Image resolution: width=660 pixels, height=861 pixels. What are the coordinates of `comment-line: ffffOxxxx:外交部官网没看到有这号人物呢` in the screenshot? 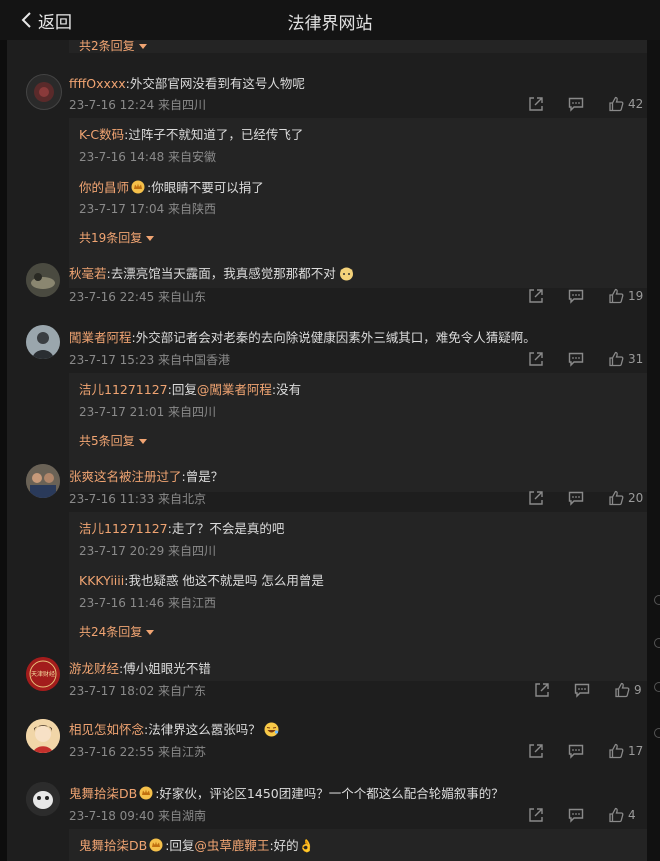 It's located at (187, 82).